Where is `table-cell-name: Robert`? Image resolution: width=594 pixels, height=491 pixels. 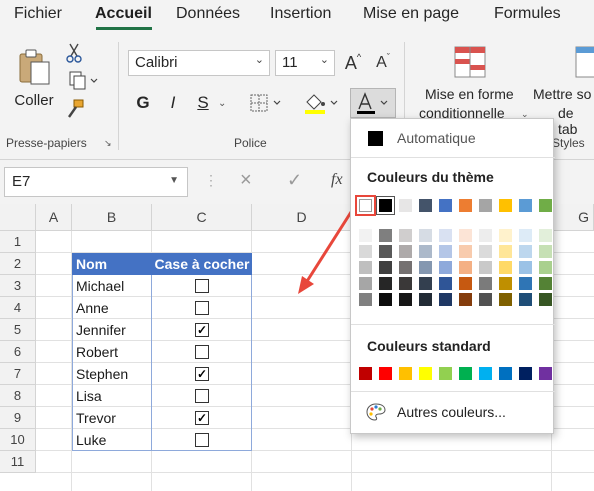
table-cell-name: Robert is located at coordinates (112, 352).